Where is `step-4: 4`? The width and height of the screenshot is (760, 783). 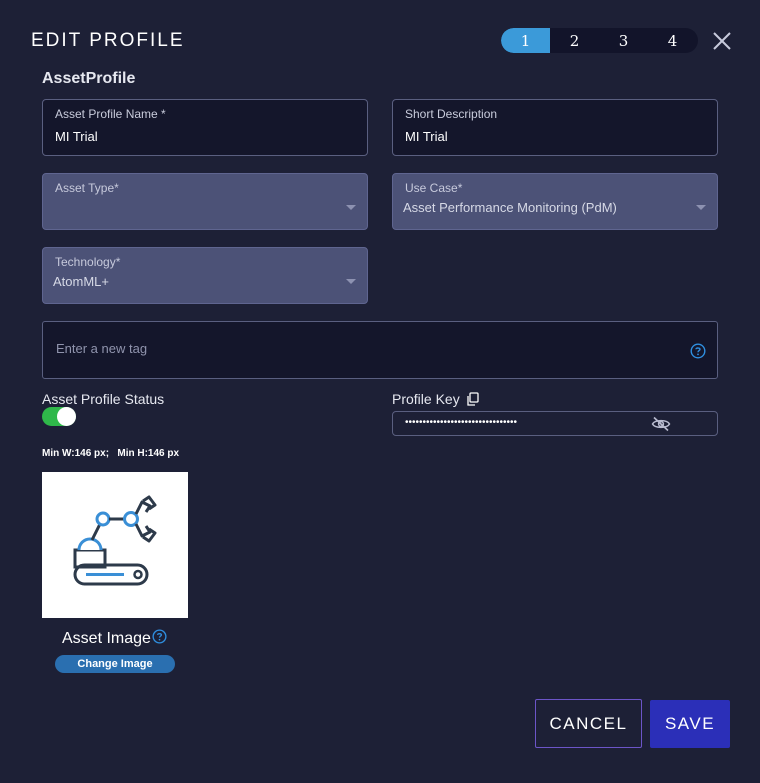 step-4: 4 is located at coordinates (672, 40).